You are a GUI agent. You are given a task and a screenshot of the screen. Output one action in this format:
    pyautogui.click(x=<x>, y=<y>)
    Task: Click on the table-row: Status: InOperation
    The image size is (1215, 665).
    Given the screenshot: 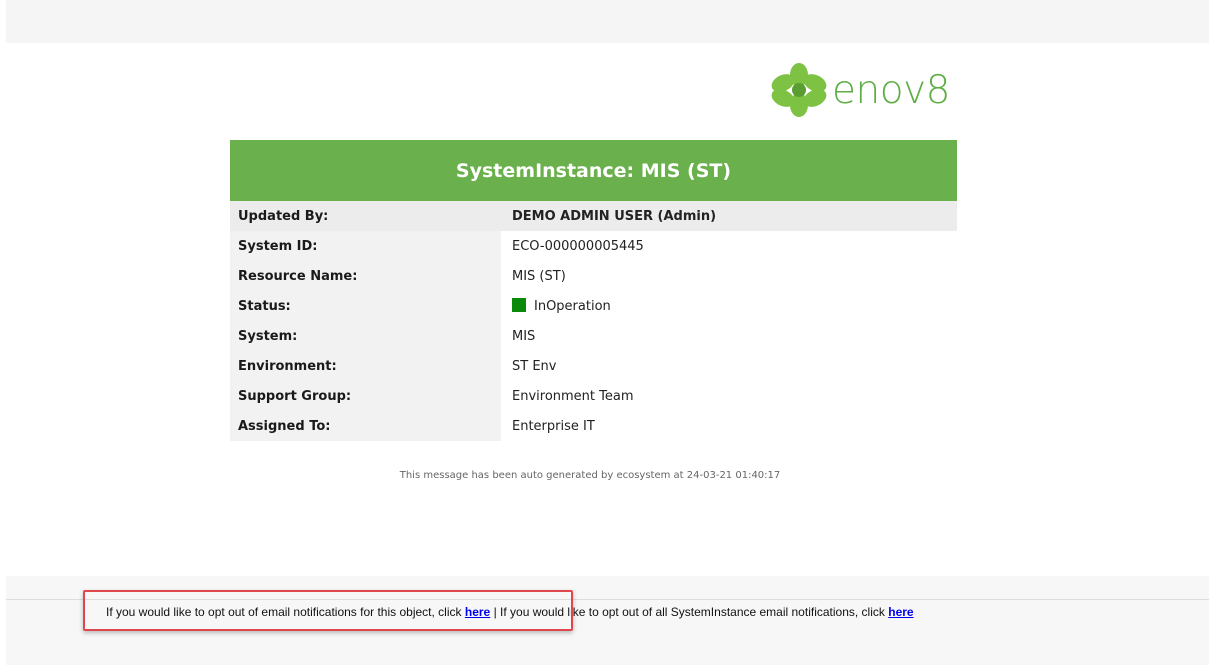 What is the action you would take?
    pyautogui.click(x=593, y=306)
    